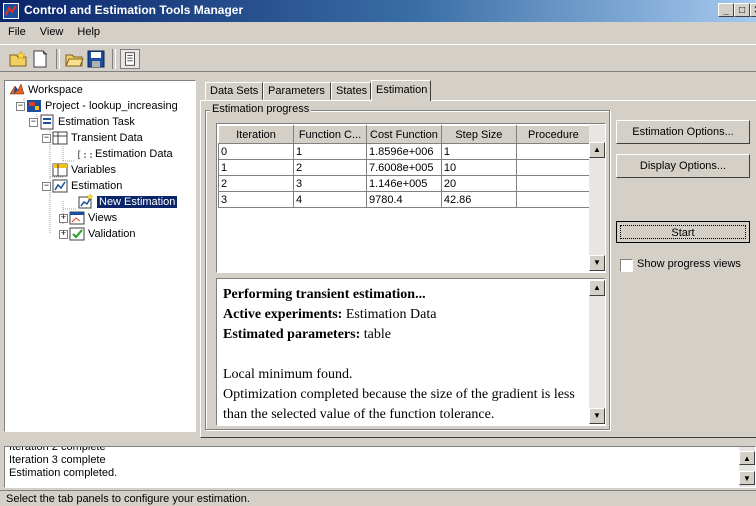  I want to click on table-cell: 20, so click(478, 183).